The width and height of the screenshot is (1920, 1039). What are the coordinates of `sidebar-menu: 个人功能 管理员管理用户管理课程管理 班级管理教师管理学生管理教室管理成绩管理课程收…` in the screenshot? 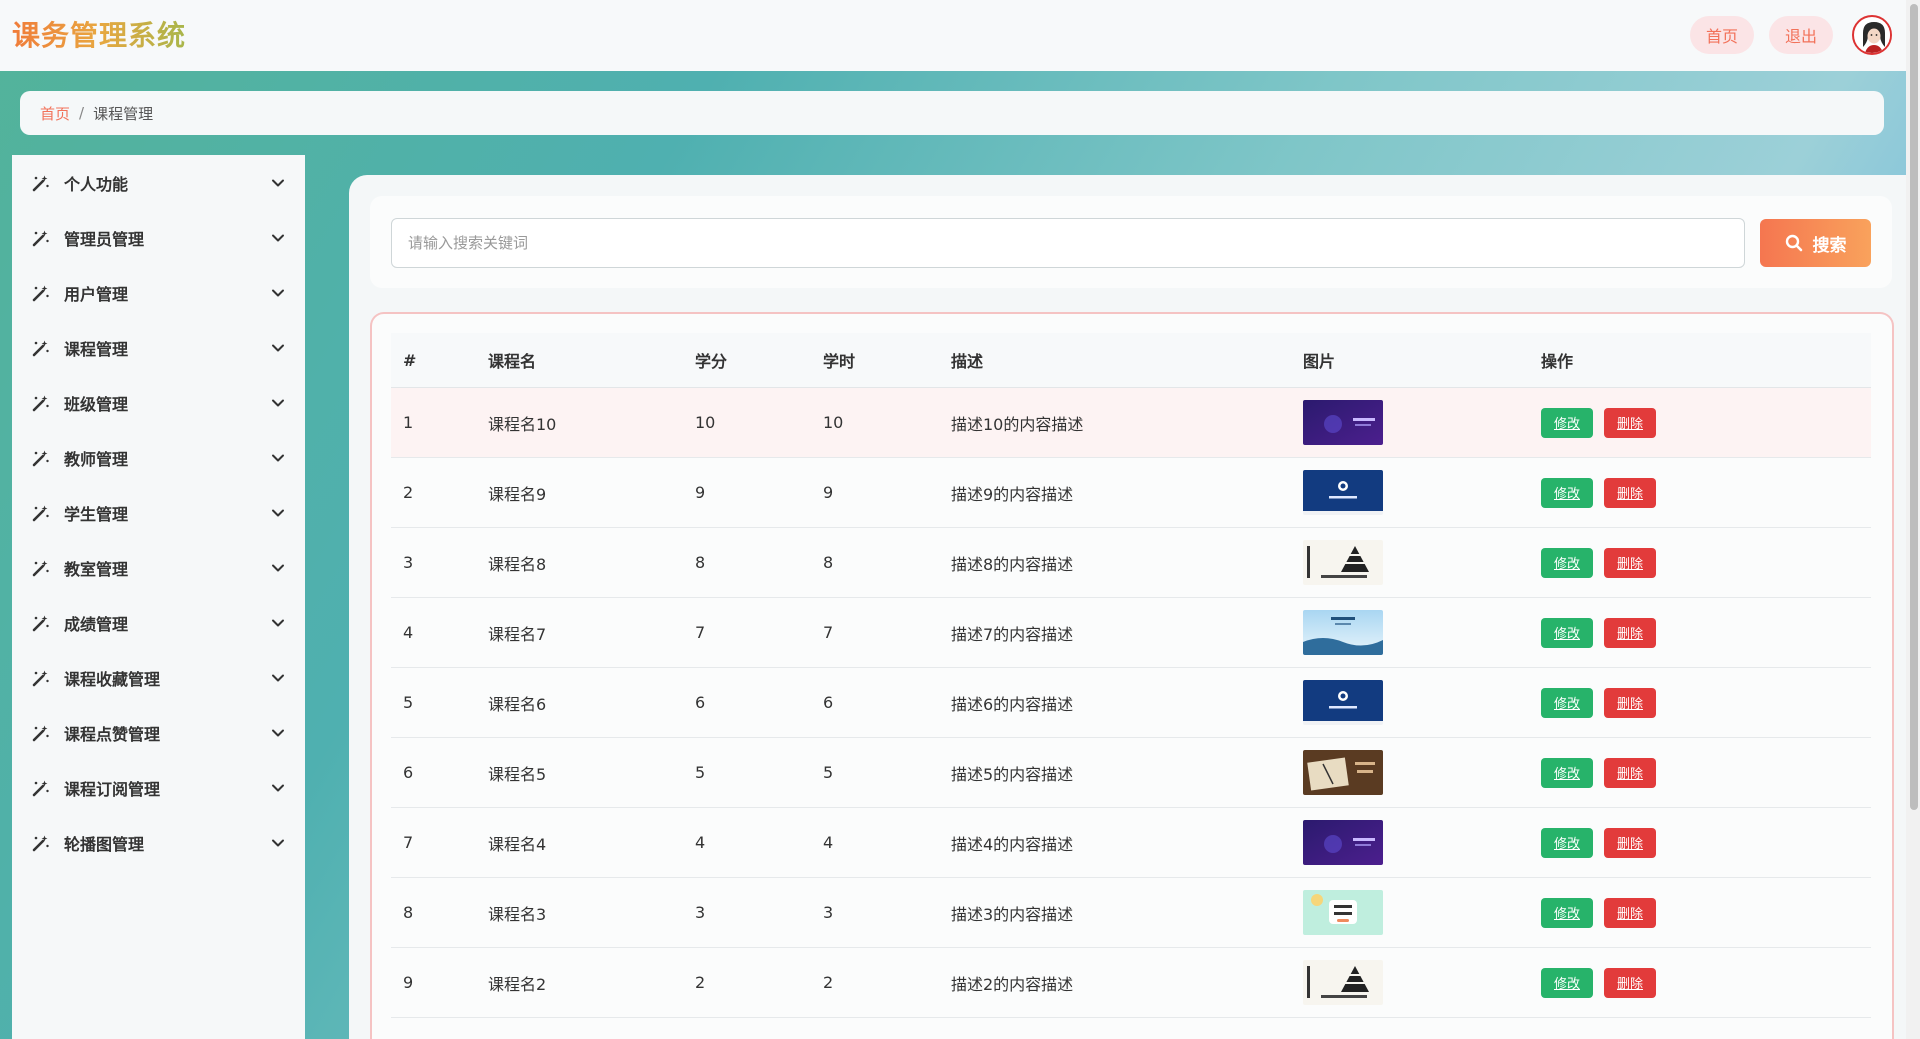 It's located at (158, 597).